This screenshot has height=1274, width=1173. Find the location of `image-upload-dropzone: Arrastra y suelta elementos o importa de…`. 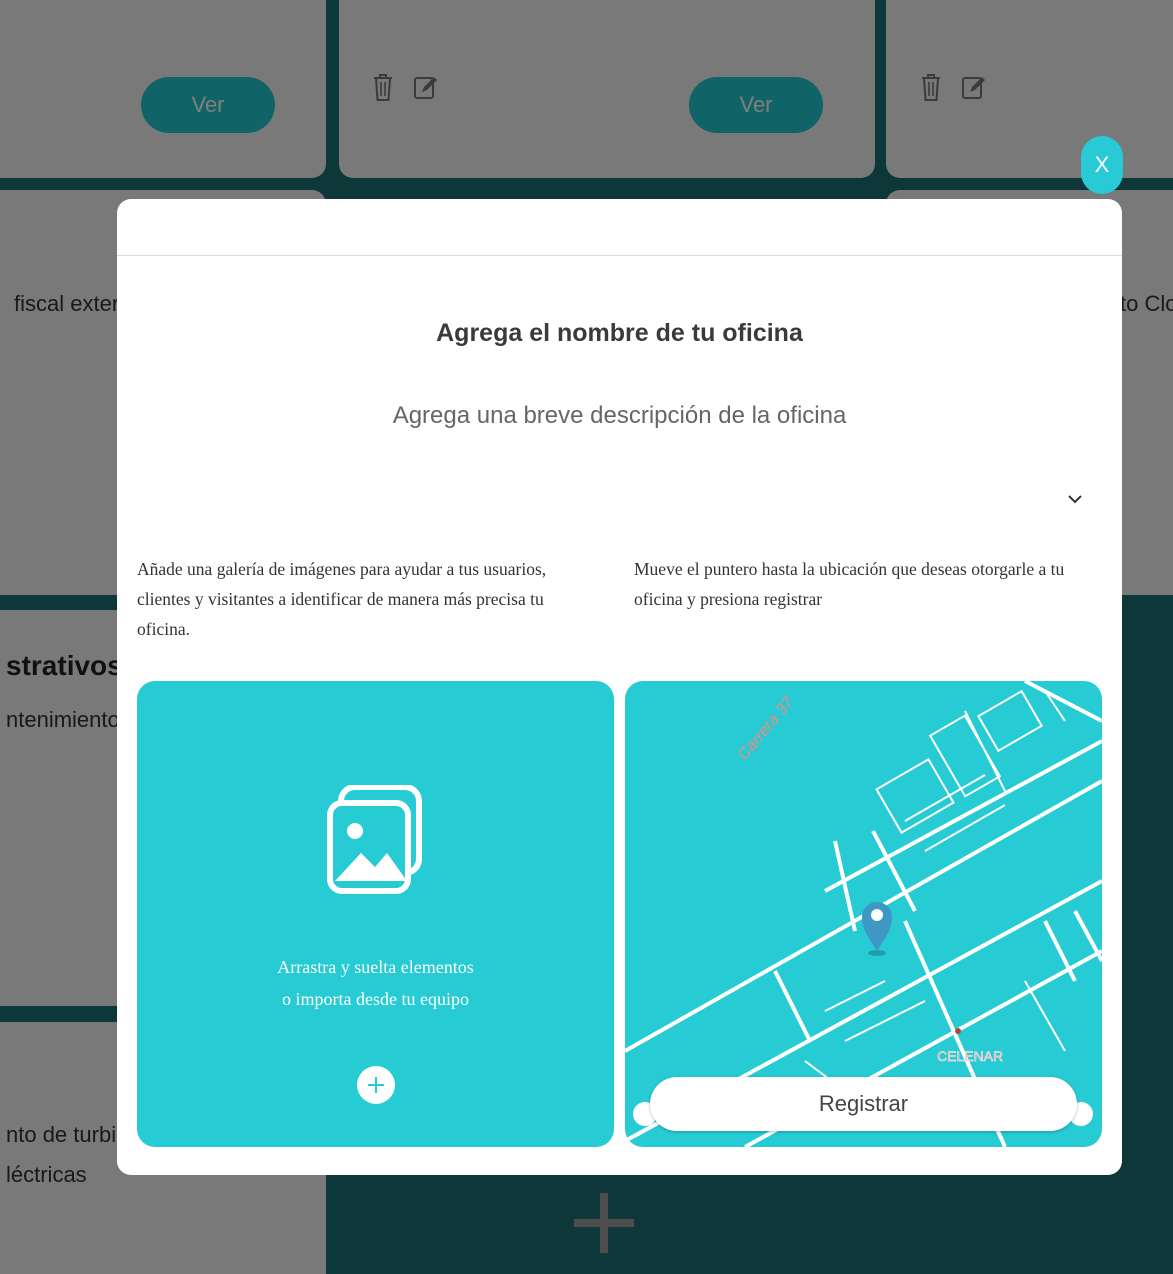

image-upload-dropzone: Arrastra y suelta elementos o importa de… is located at coordinates (375, 914).